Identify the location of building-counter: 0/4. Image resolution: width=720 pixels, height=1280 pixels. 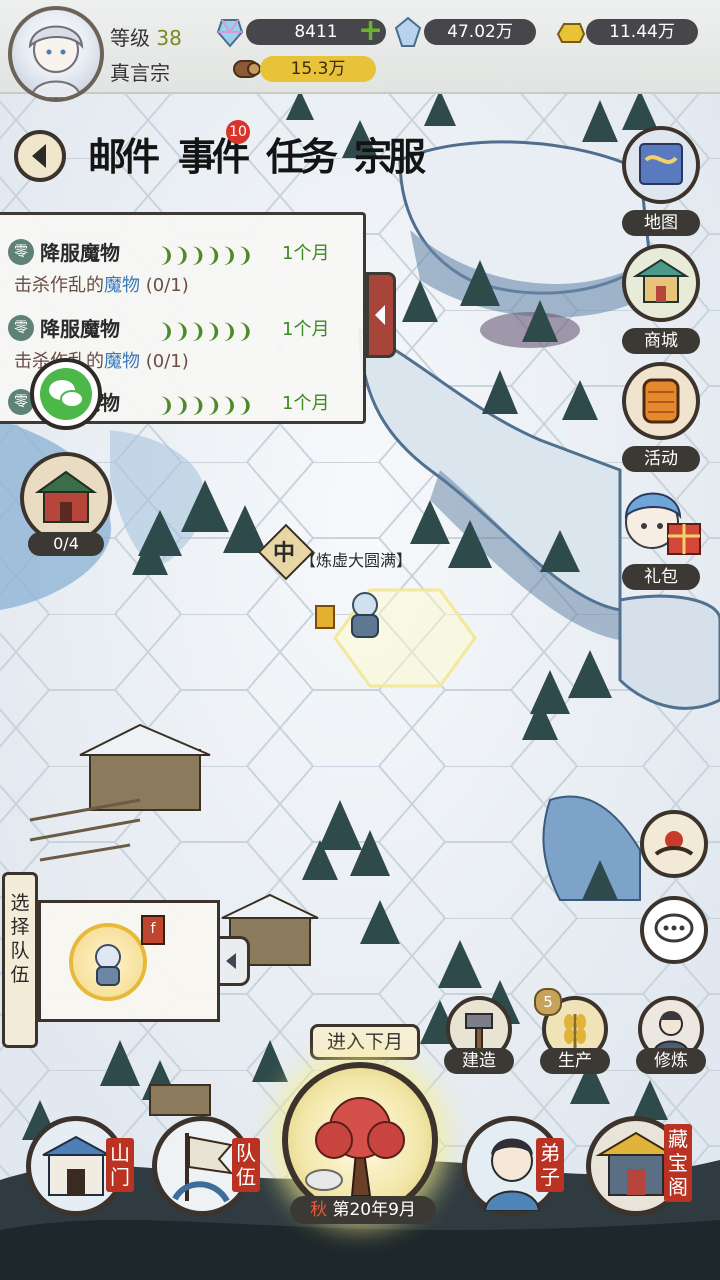
(66, 544).